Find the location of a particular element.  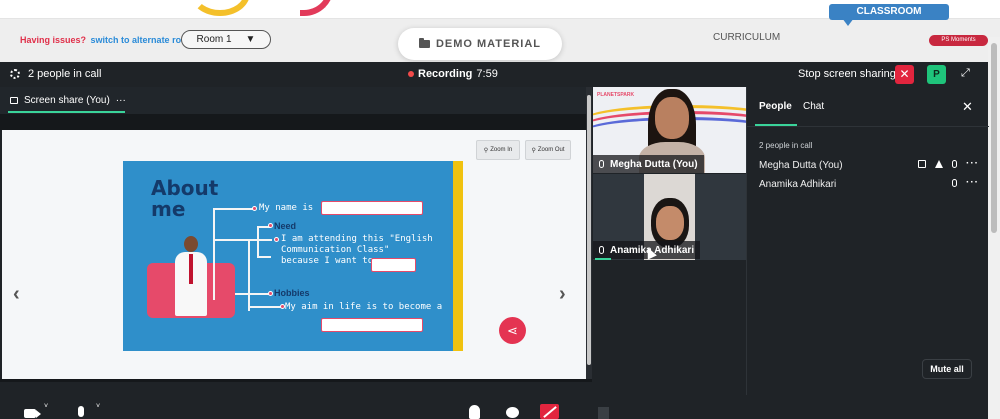

alternate-room-link: switch to alternate room is located at coordinates (143, 40).